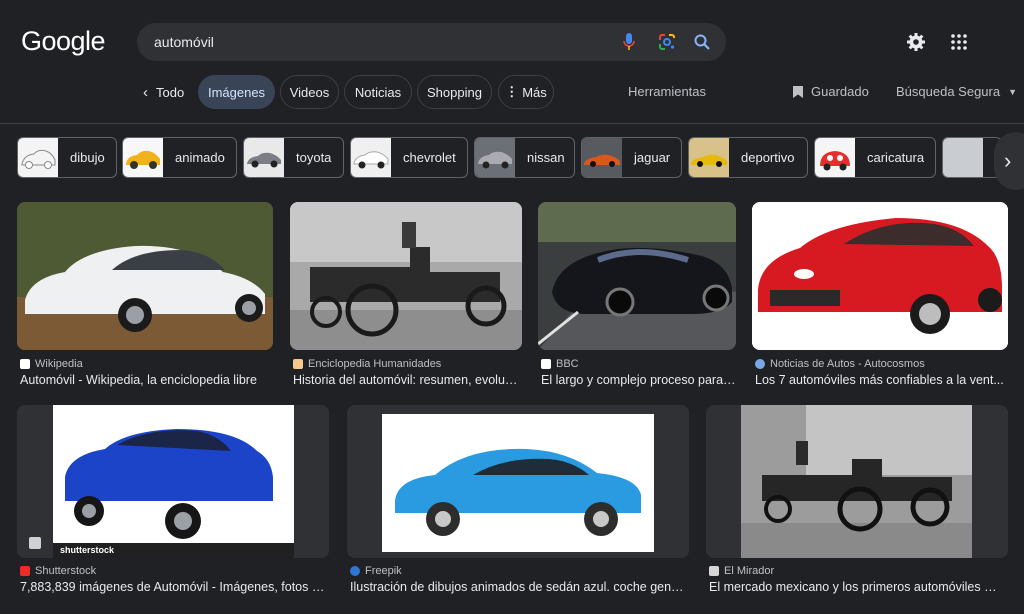  What do you see at coordinates (629, 42) in the screenshot?
I see `microphone-icon` at bounding box center [629, 42].